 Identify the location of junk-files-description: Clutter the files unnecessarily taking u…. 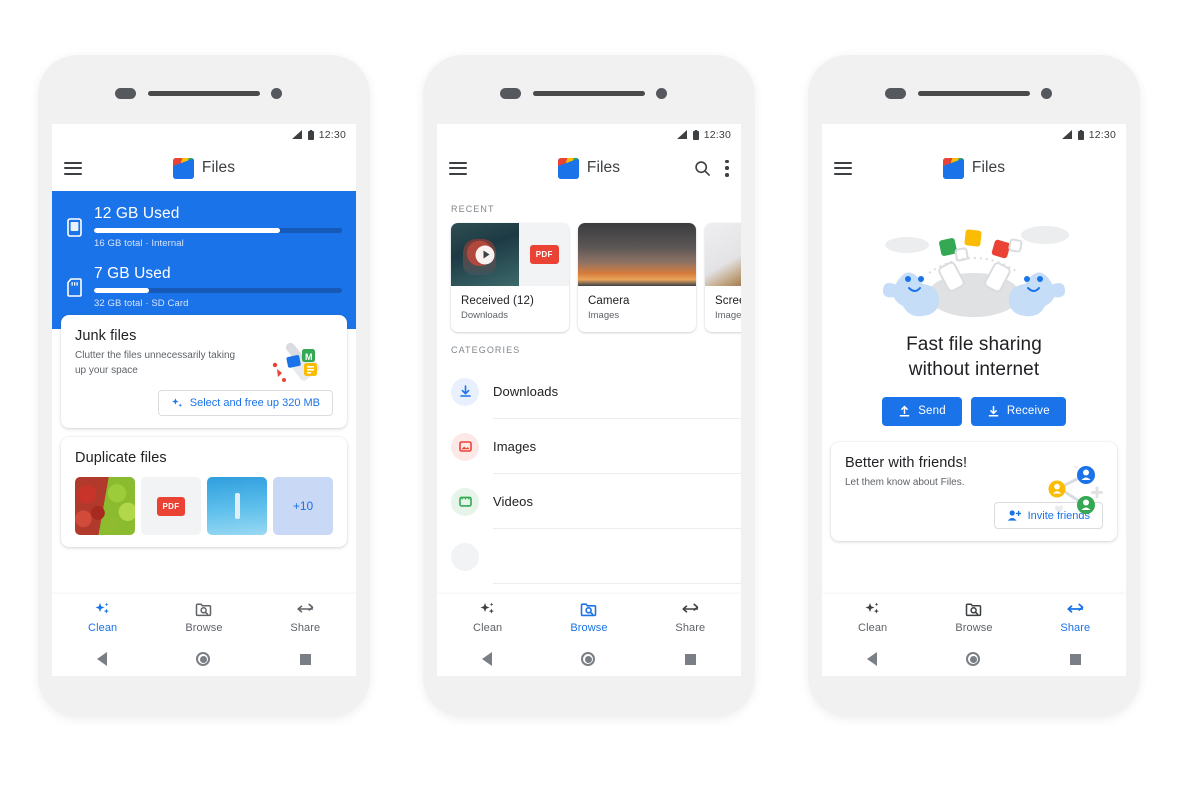
(155, 363).